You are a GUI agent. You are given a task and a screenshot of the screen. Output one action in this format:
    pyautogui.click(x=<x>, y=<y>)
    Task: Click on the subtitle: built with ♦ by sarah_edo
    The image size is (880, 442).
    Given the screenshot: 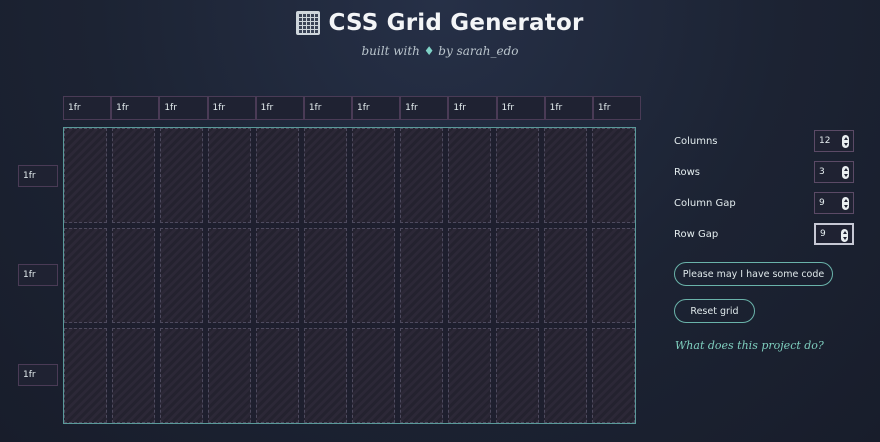 What is the action you would take?
    pyautogui.click(x=440, y=51)
    